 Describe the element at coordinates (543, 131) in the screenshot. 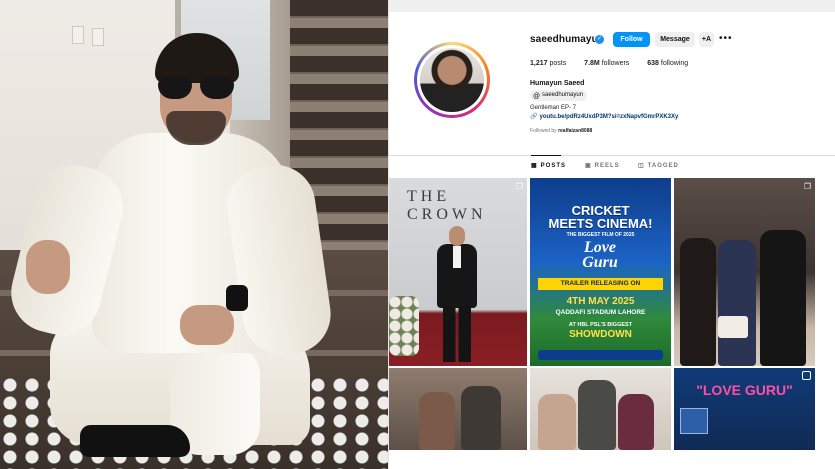

I see `followed-by-prefix: Followed by` at that location.